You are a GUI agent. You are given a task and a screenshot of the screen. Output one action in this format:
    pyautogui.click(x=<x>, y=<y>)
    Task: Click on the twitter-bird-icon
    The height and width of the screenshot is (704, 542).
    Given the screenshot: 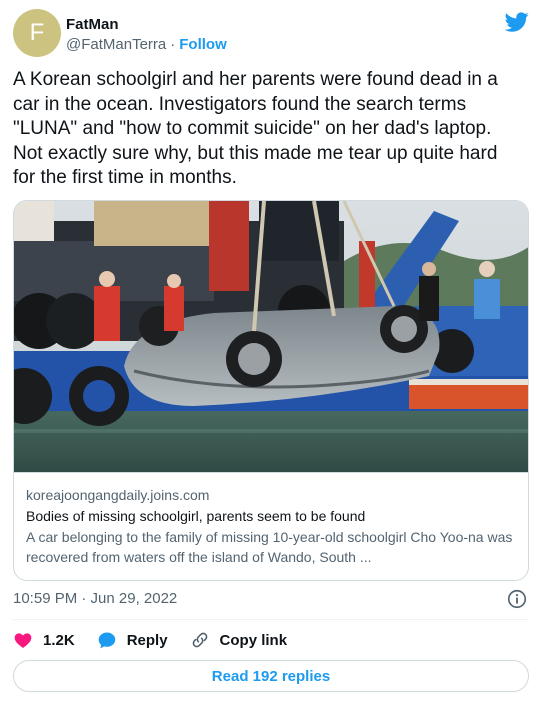 What is the action you would take?
    pyautogui.click(x=517, y=22)
    